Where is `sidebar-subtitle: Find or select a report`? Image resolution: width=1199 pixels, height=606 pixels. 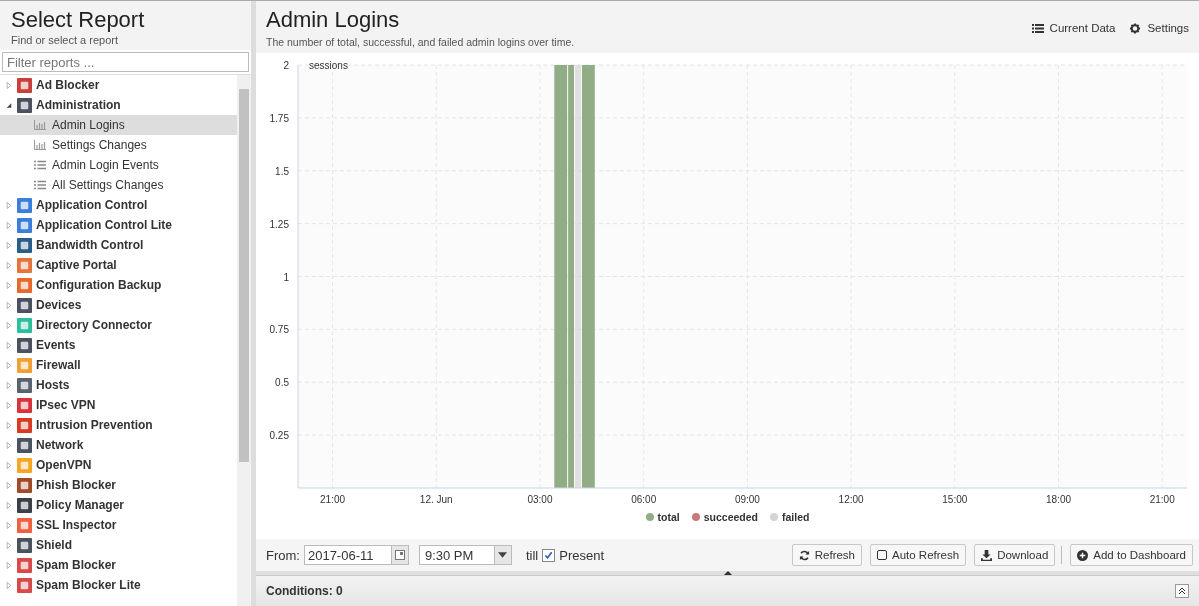
sidebar-subtitle: Find or select a report is located at coordinates (65, 40).